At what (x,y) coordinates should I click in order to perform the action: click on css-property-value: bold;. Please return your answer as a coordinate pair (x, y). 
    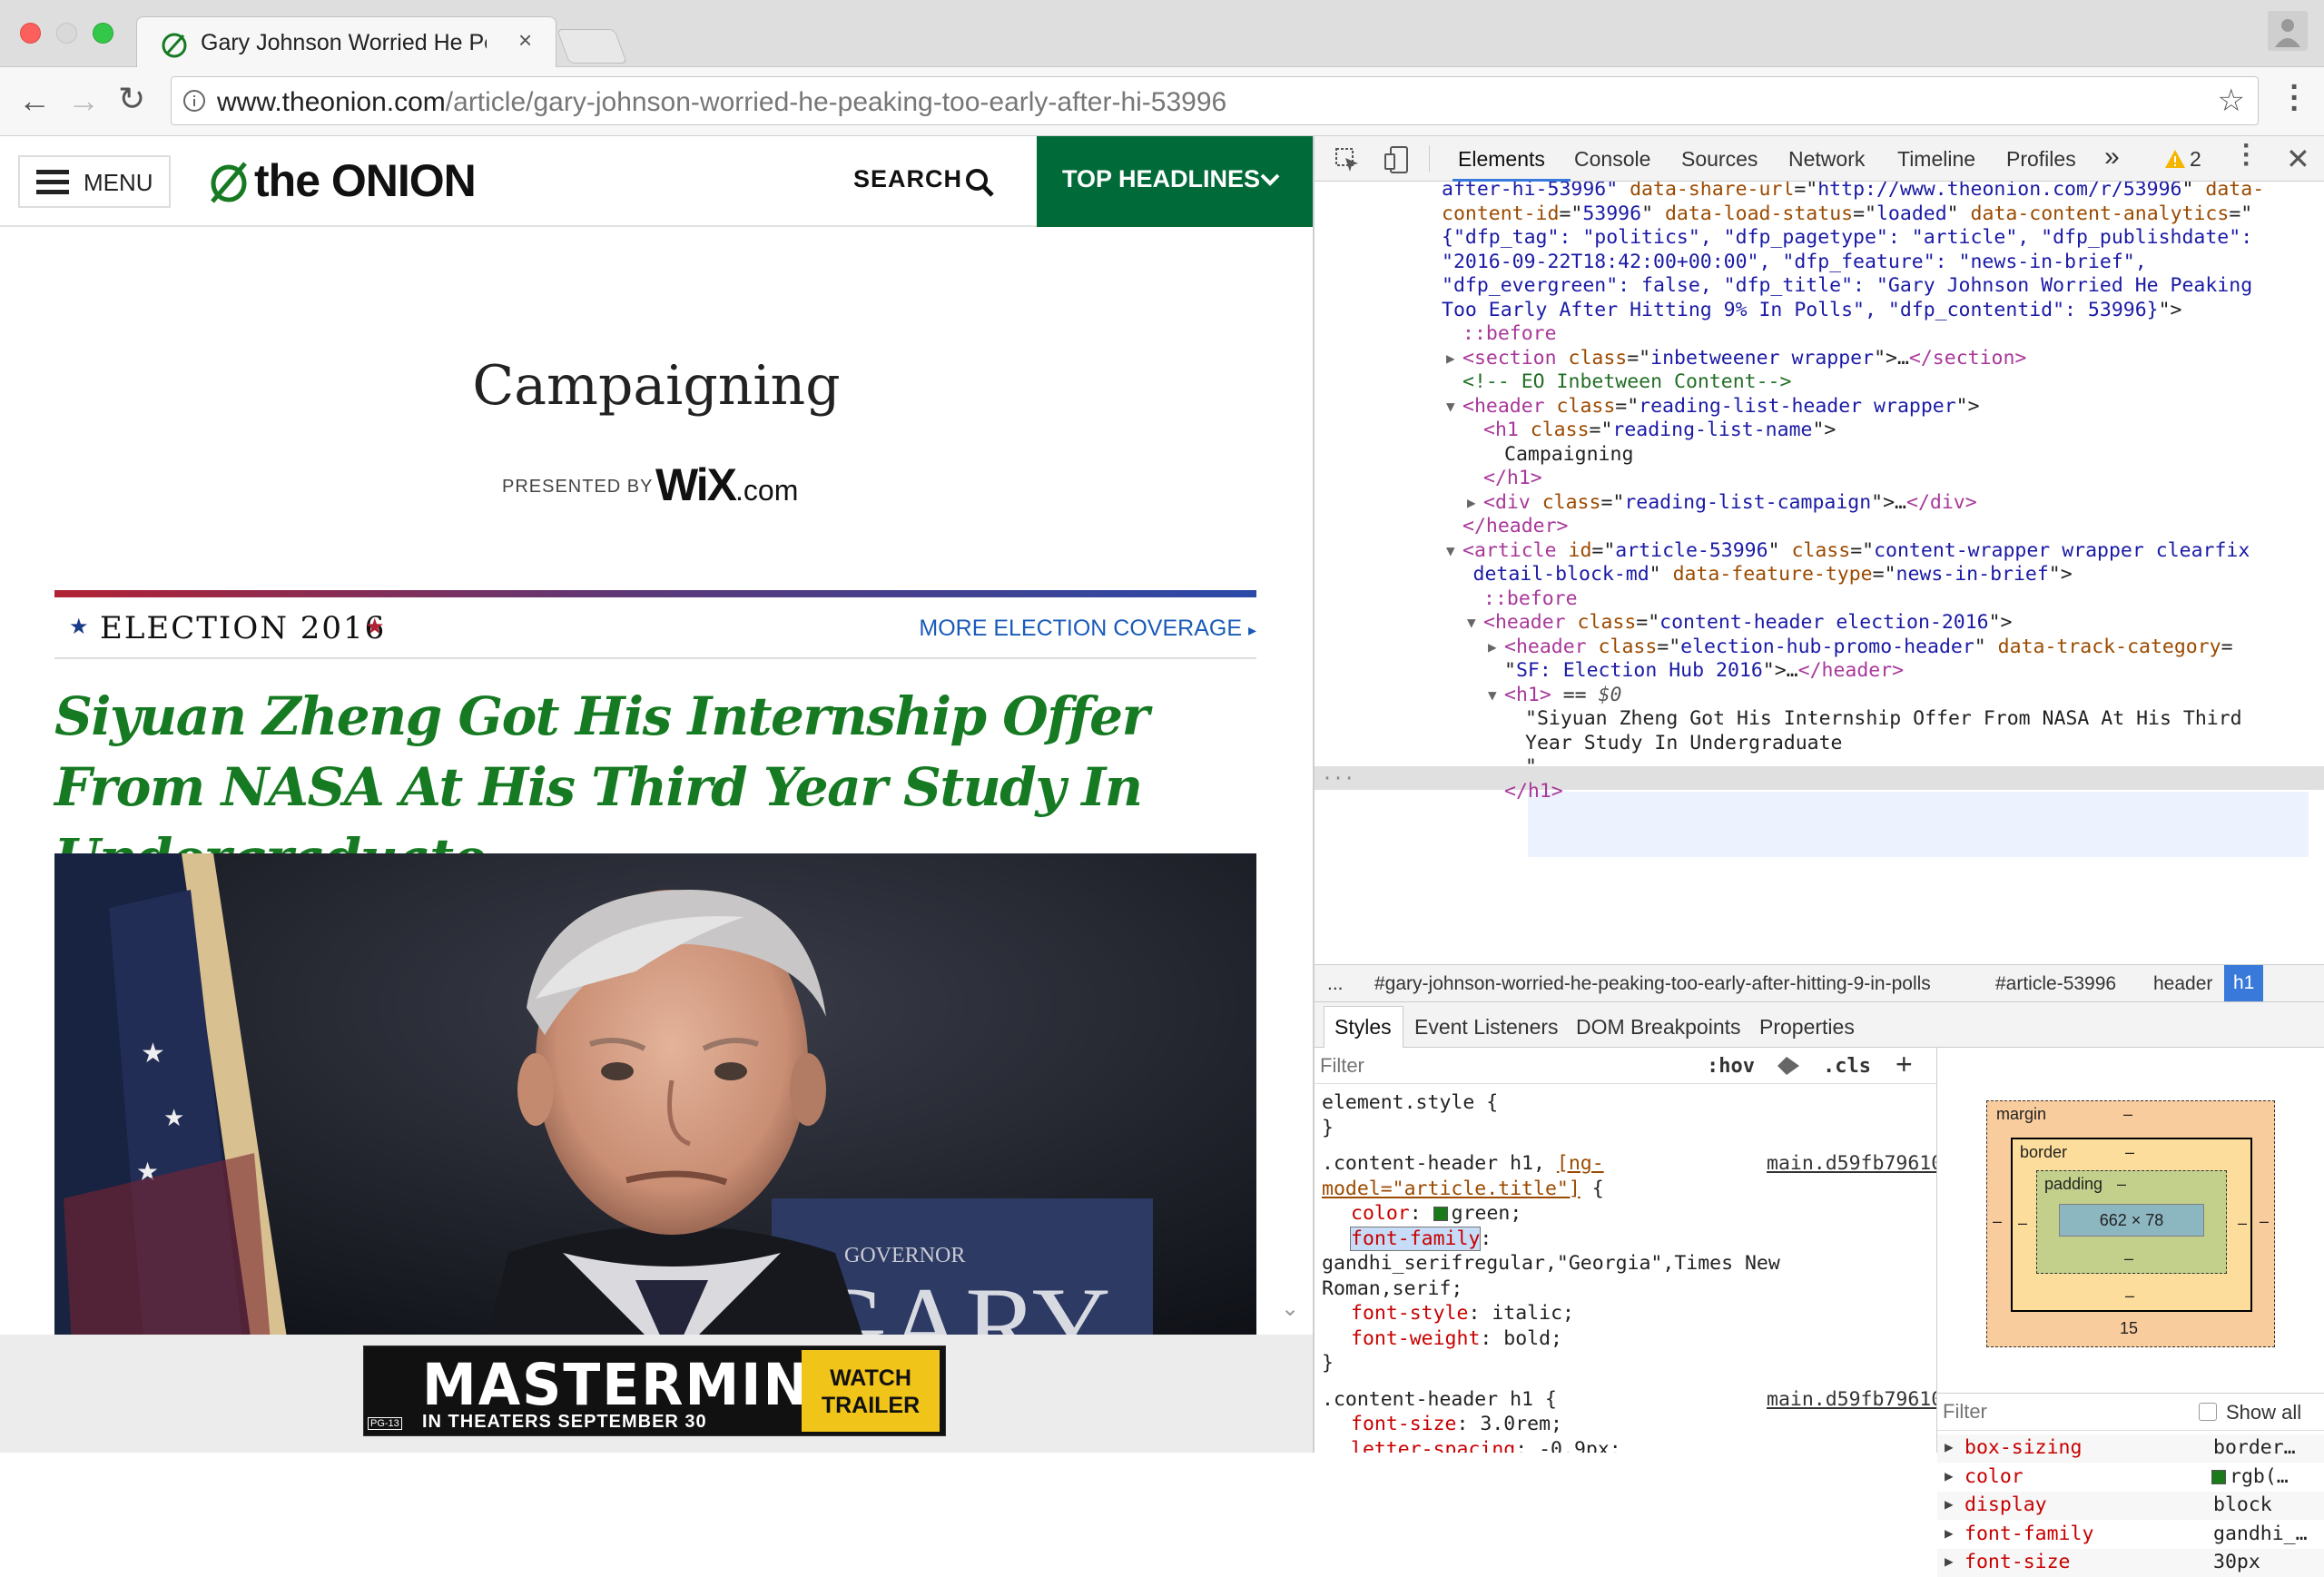
    Looking at the image, I should click on (1532, 1339).